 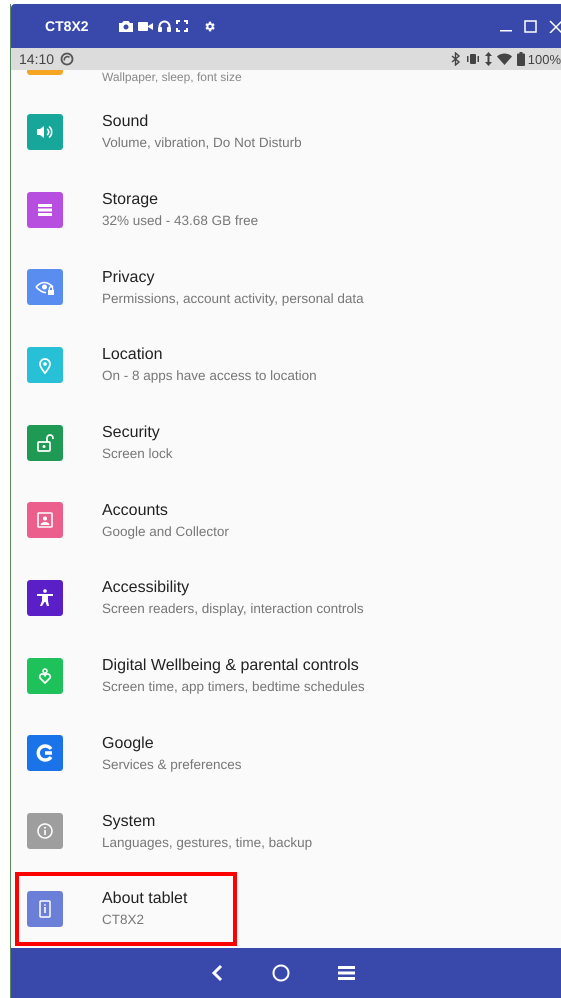 What do you see at coordinates (126, 122) in the screenshot?
I see `item-title: Sound` at bounding box center [126, 122].